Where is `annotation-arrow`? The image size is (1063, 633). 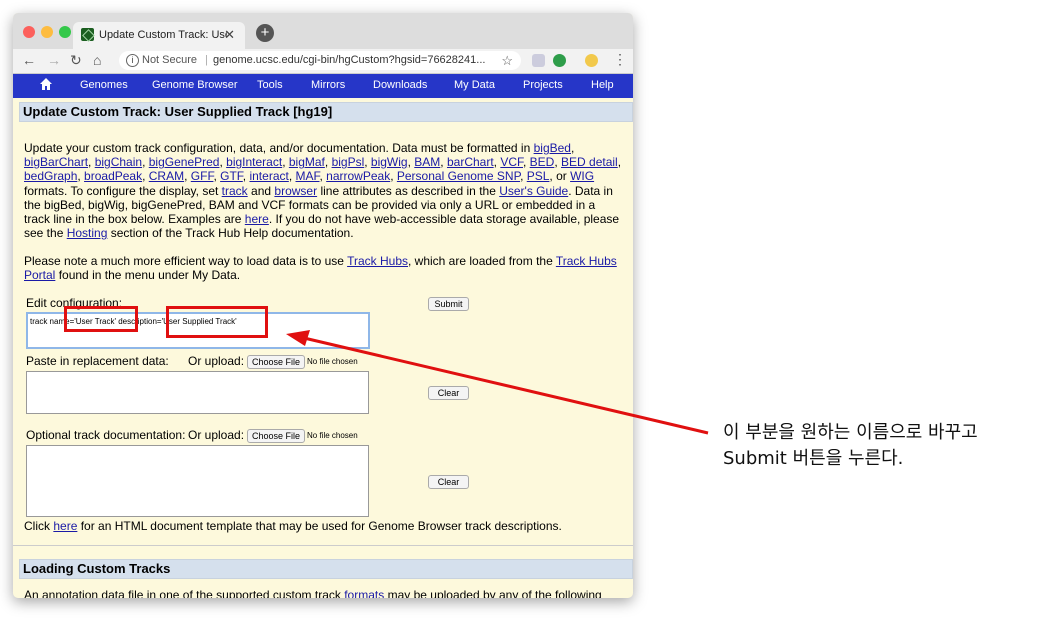
annotation-arrow is located at coordinates (497, 382).